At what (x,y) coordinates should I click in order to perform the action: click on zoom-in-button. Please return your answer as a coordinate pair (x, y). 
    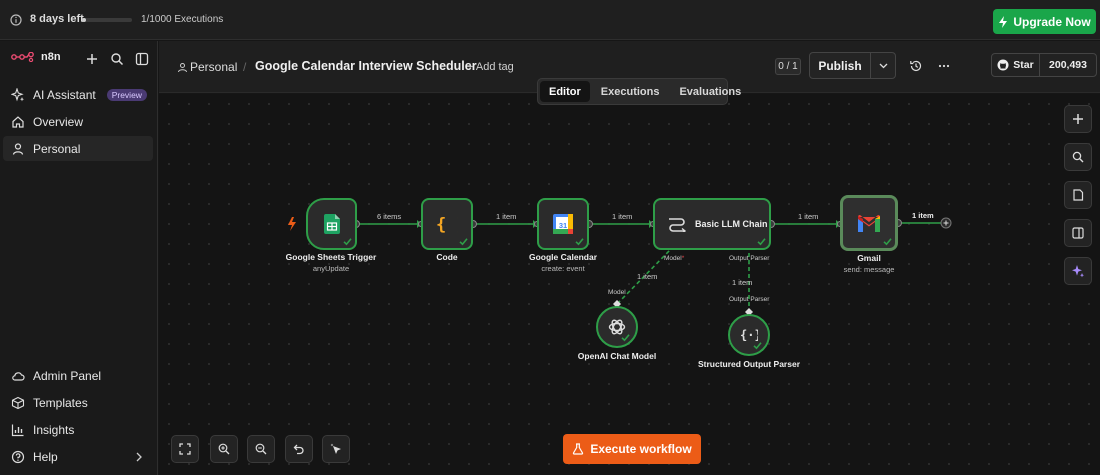
    Looking at the image, I should click on (224, 449).